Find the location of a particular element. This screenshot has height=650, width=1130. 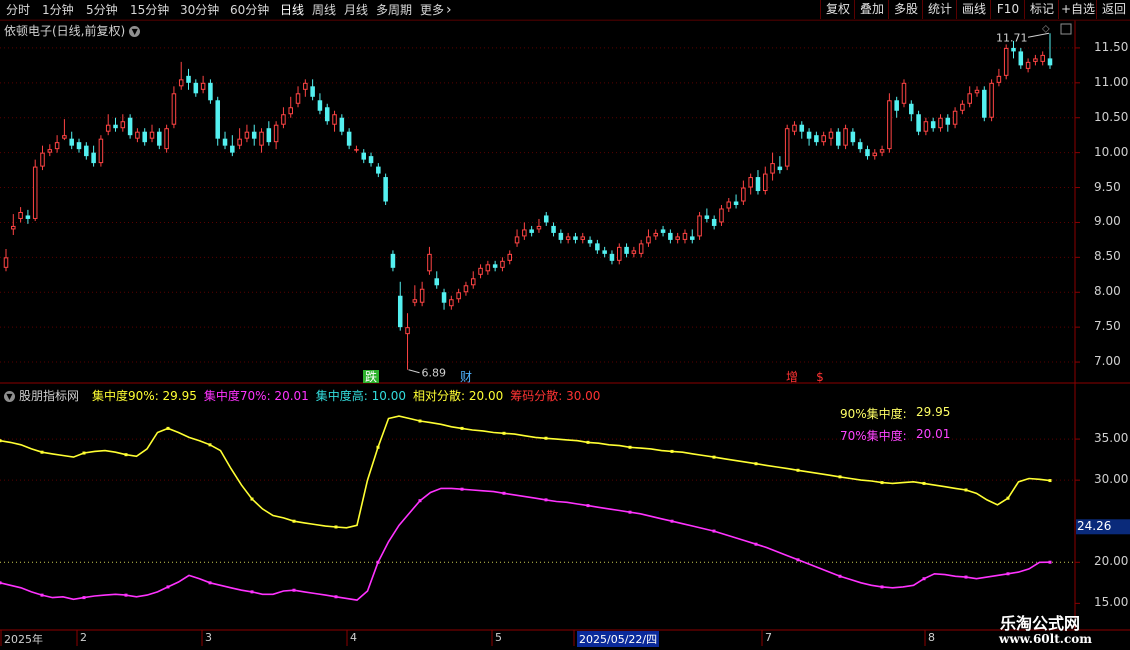

date-label-5: 2025/05/22/四 is located at coordinates (618, 639).